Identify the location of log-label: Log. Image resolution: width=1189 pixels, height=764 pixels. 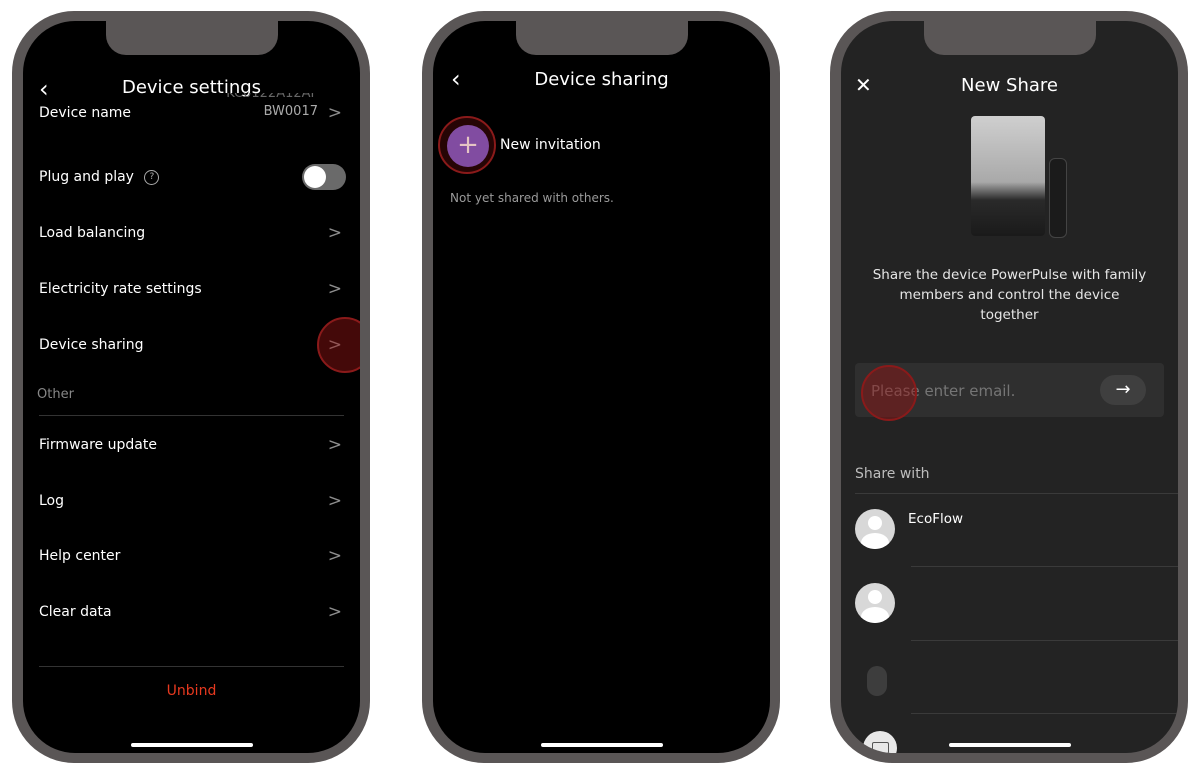
(52, 501).